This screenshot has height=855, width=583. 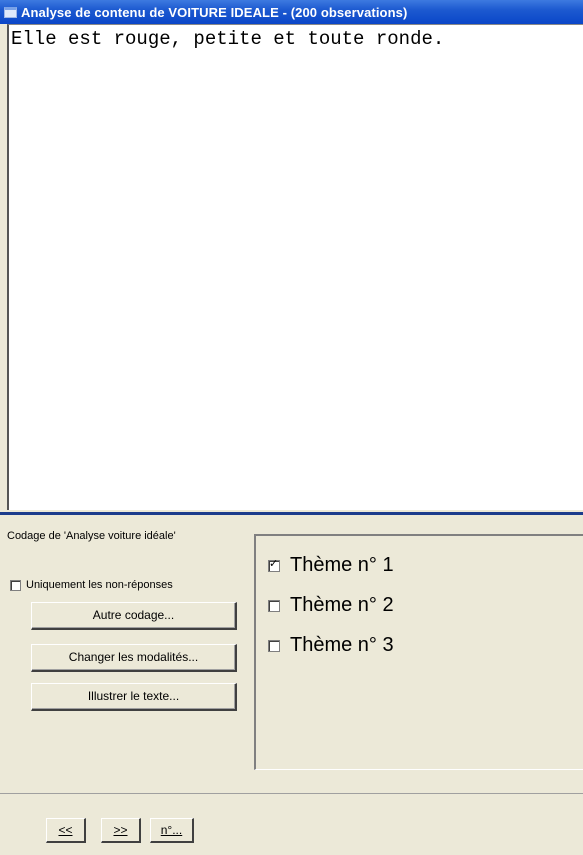 What do you see at coordinates (228, 39) in the screenshot?
I see `response-text: Elle est rouge, petite et toute ronde.` at bounding box center [228, 39].